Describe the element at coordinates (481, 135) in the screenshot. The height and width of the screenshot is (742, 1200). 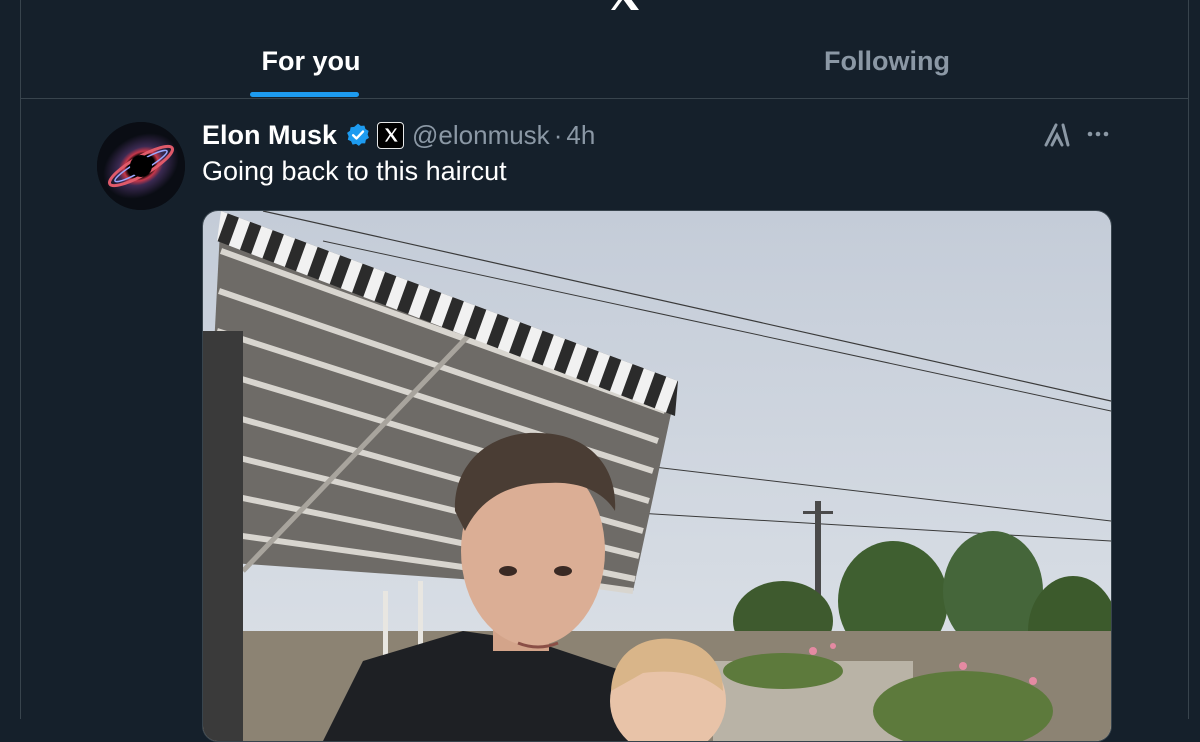
I see `author-handle: @elonmusk` at that location.